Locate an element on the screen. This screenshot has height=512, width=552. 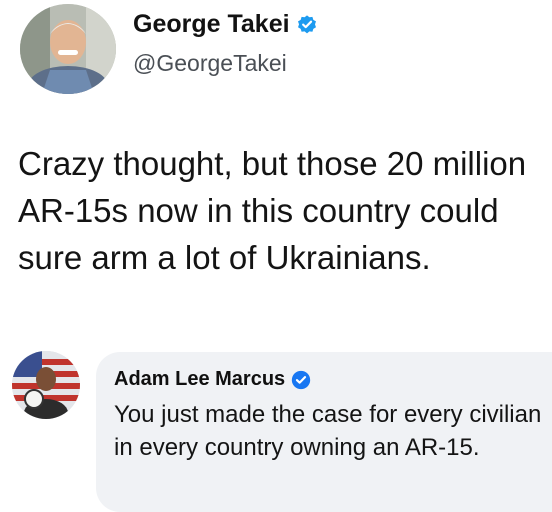
tweet-author-name: George Takei is located at coordinates (225, 24).